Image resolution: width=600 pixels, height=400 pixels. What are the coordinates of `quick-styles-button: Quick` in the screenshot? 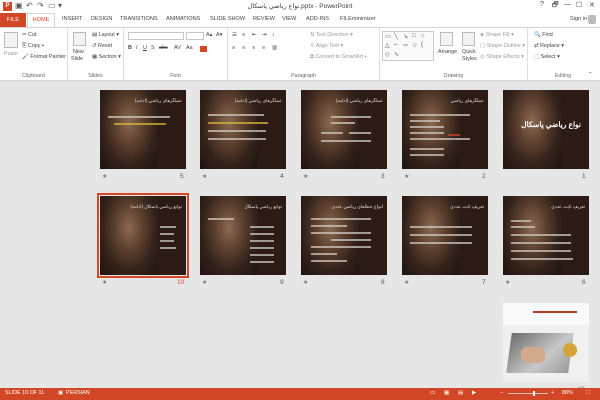 It's located at (469, 52).